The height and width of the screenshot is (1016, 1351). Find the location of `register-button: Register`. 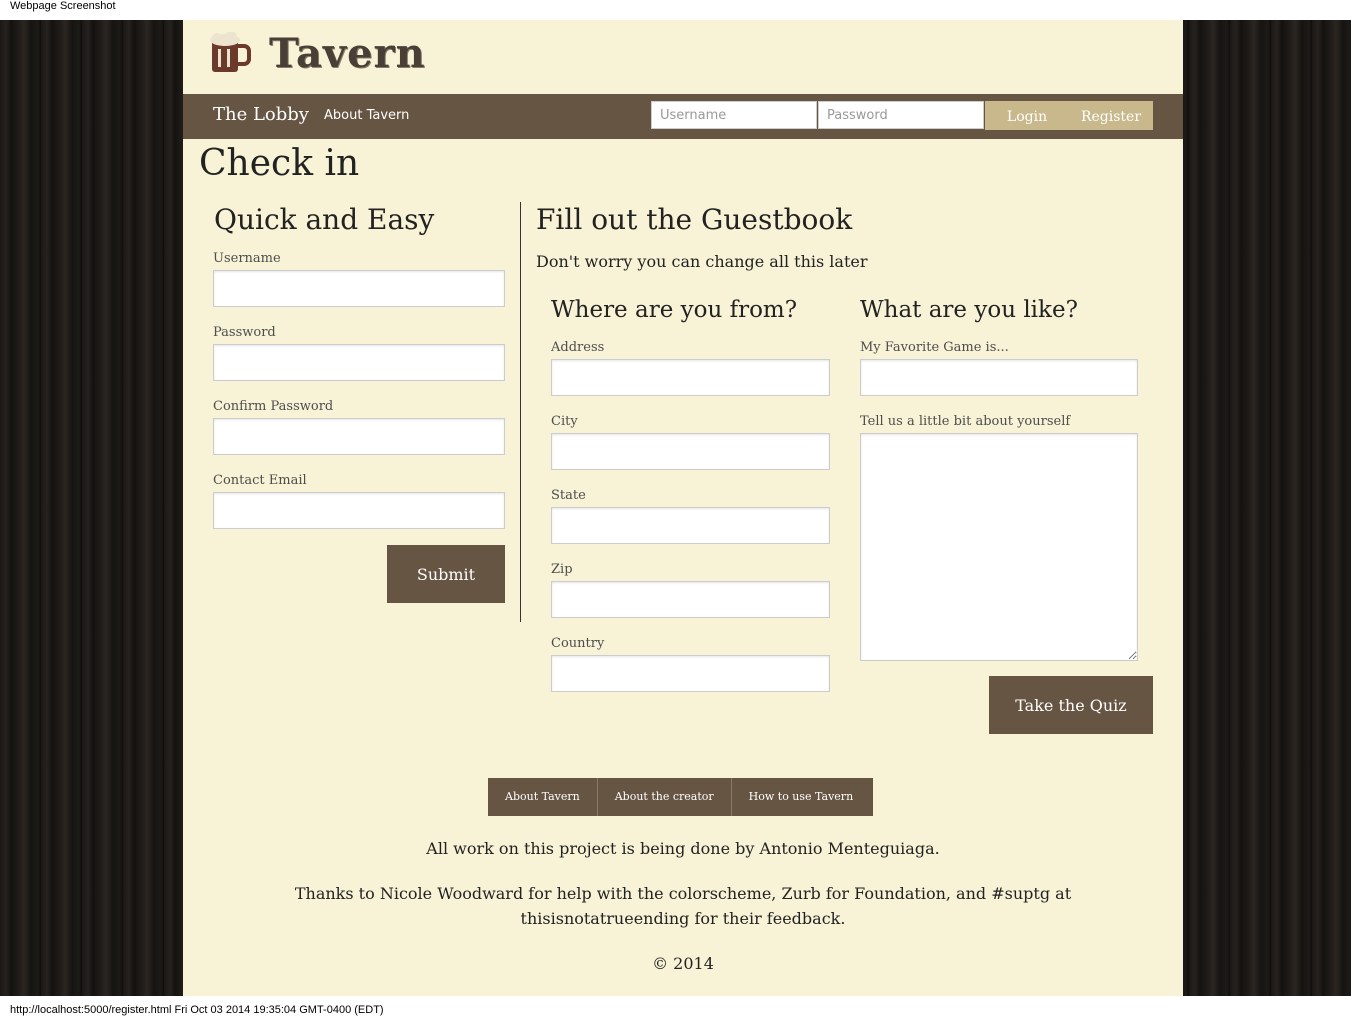

register-button: Register is located at coordinates (1111, 115).